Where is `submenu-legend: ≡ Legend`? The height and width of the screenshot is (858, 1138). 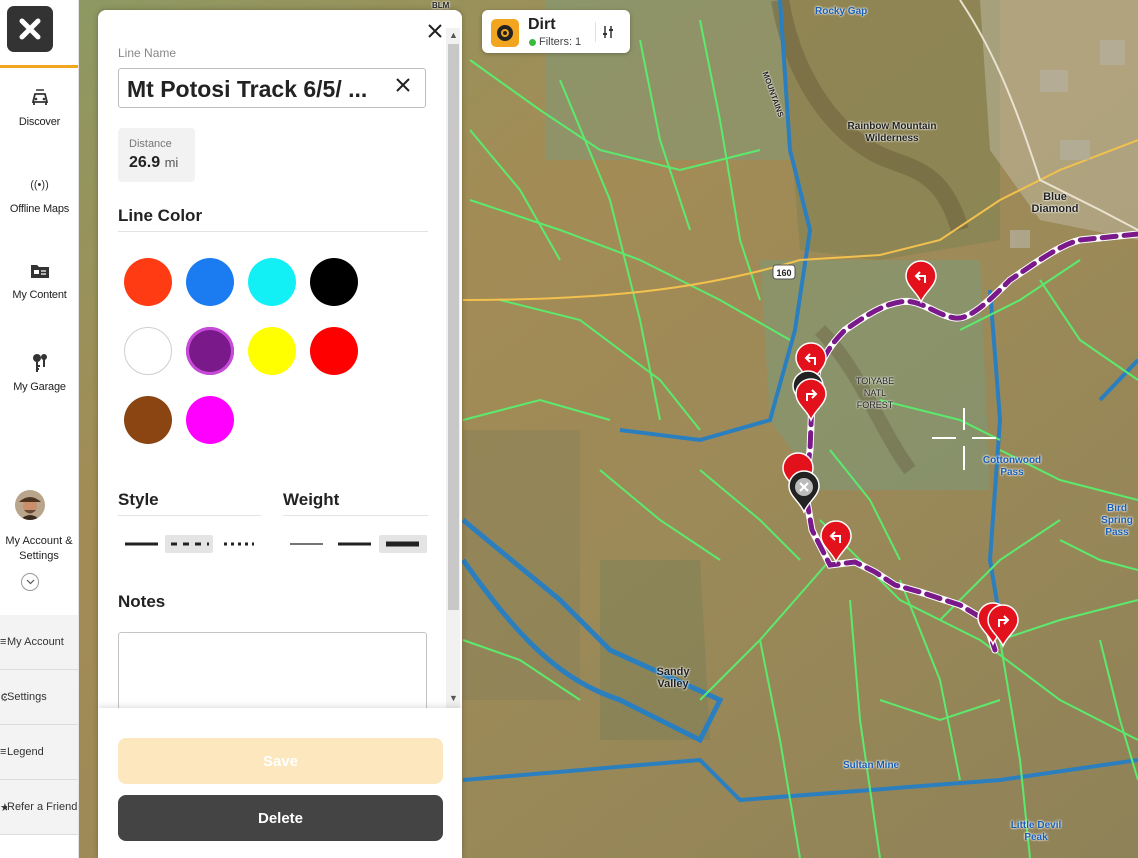
submenu-legend: ≡ Legend is located at coordinates (39, 752).